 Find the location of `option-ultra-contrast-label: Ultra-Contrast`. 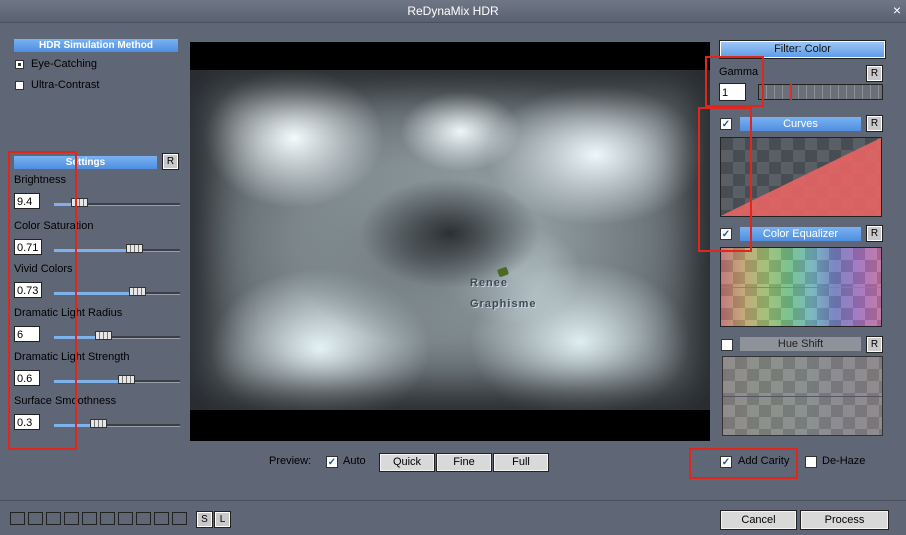

option-ultra-contrast-label: Ultra-Contrast is located at coordinates (65, 85).